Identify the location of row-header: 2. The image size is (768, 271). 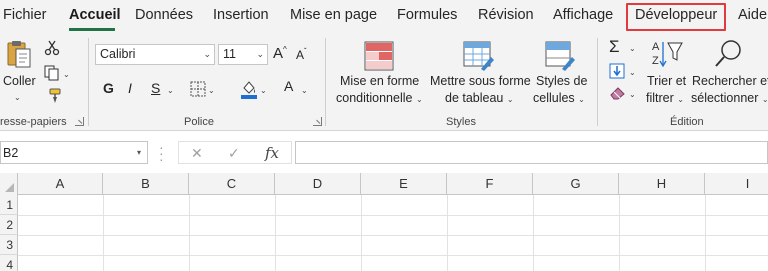
(9, 225).